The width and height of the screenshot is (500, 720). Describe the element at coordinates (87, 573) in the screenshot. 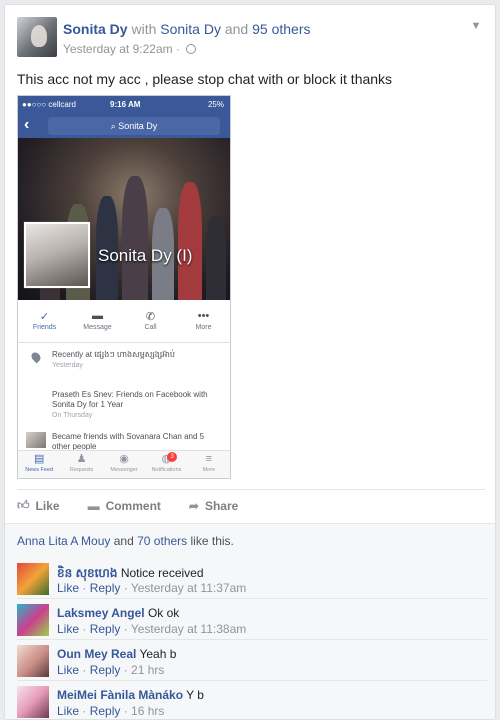

I see `commenter-name: ខិន សុខហេង` at that location.